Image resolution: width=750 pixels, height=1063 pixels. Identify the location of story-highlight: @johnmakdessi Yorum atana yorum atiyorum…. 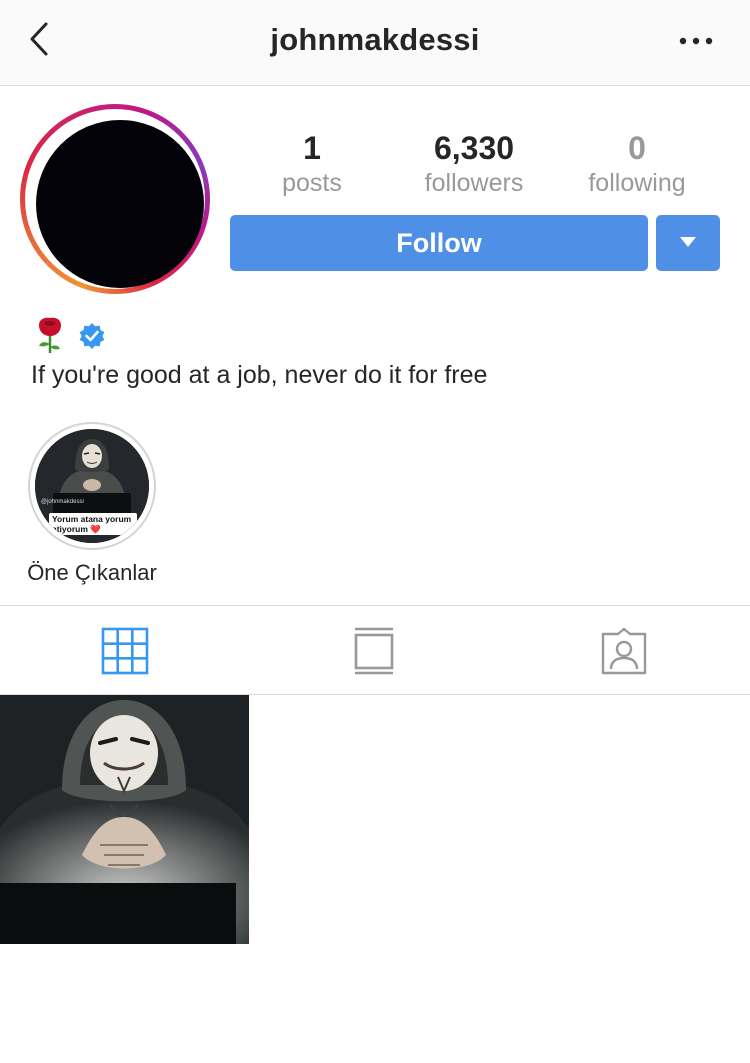
(92, 486).